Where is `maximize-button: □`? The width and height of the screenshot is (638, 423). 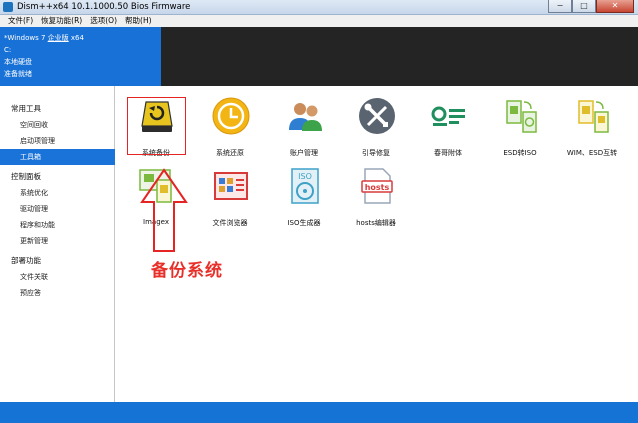 maximize-button: □ is located at coordinates (584, 6).